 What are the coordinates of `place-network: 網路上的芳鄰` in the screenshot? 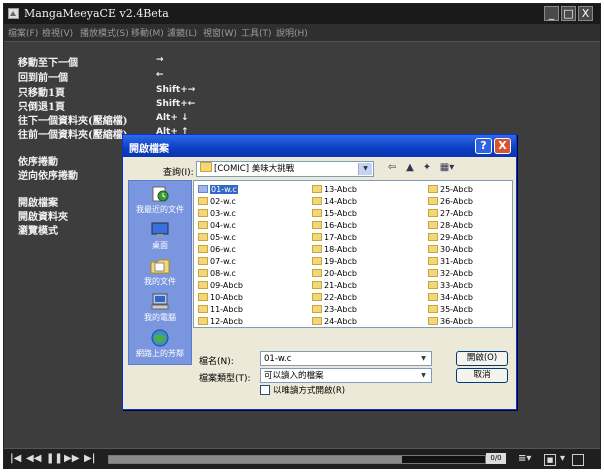 It's located at (160, 344).